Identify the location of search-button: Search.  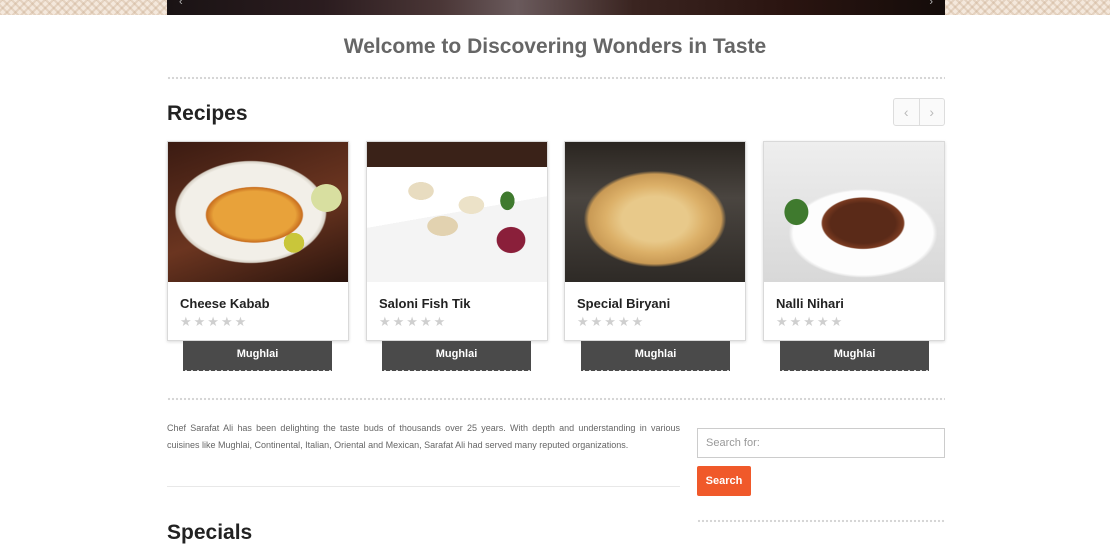
(724, 481).